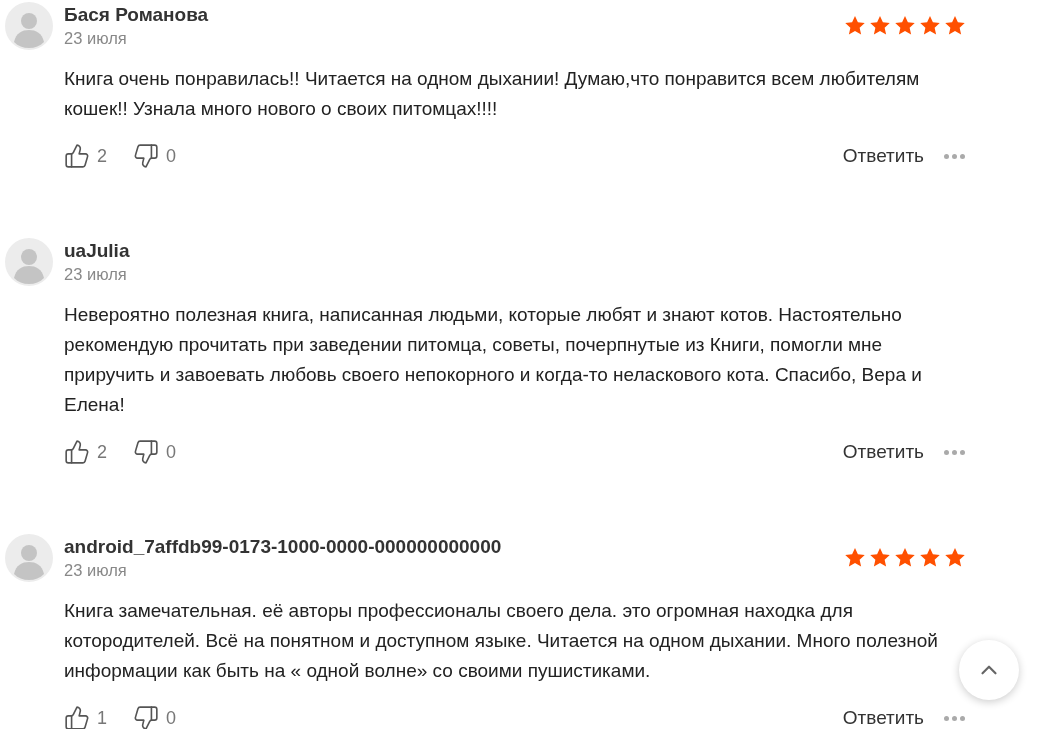 Image resolution: width=1064 pixels, height=729 pixels. I want to click on review-text: Книга очень понравилась!! Читается на одном дыхании! Думаю,что понравится всем любителям кошек!! Узнала много нового о своих питомцах!!!!, so click(492, 94).